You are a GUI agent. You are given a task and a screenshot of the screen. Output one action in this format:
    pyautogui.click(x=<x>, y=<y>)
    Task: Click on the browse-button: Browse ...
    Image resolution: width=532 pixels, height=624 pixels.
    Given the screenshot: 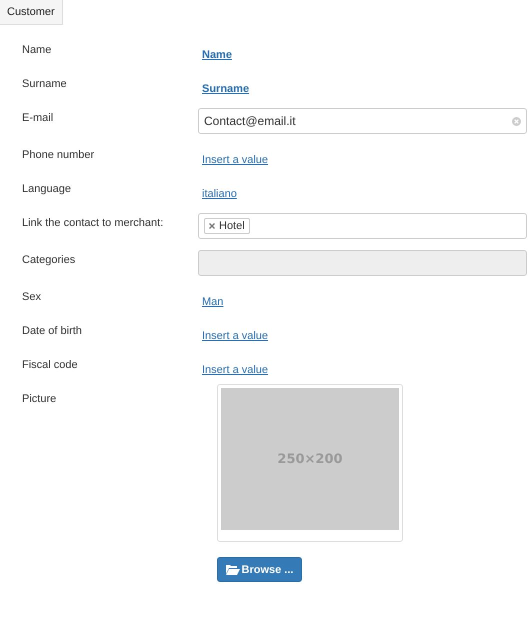 What is the action you would take?
    pyautogui.click(x=259, y=569)
    